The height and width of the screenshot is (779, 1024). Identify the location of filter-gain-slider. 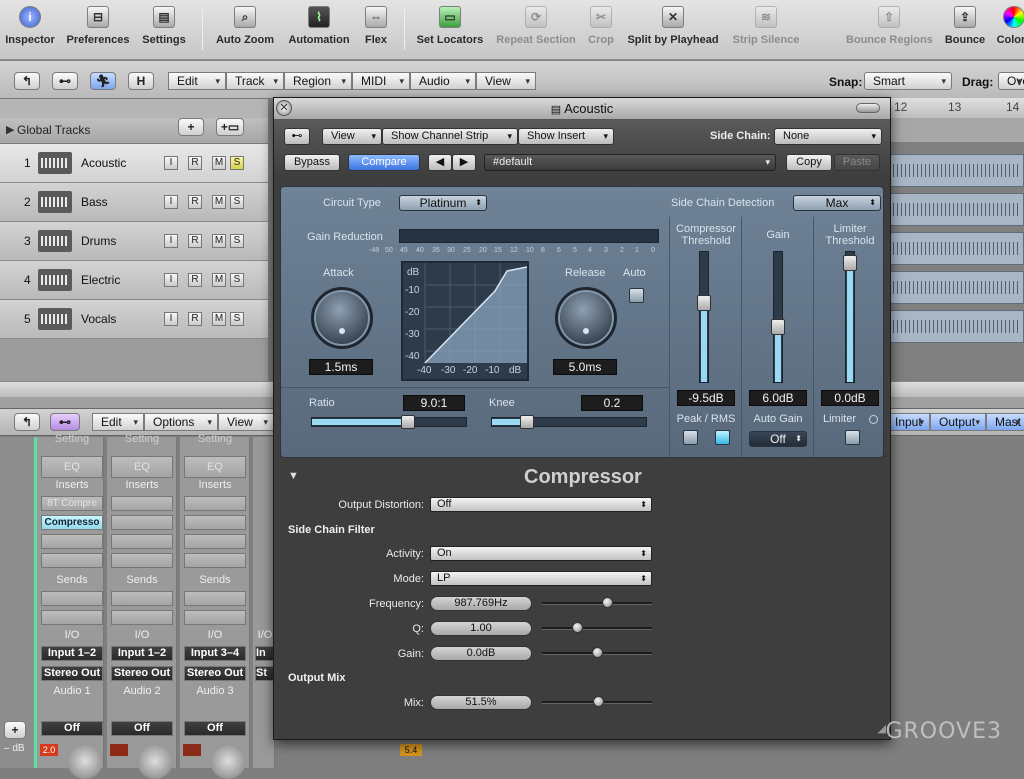
(597, 653).